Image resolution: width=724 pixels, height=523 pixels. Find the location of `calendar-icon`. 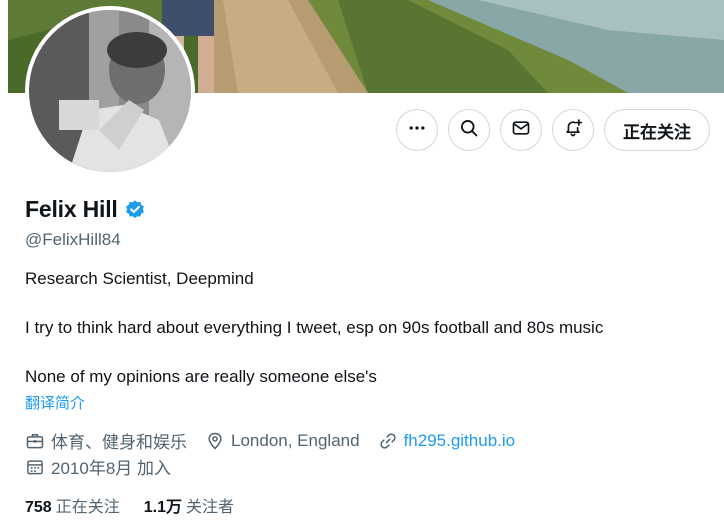

calendar-icon is located at coordinates (35, 467).